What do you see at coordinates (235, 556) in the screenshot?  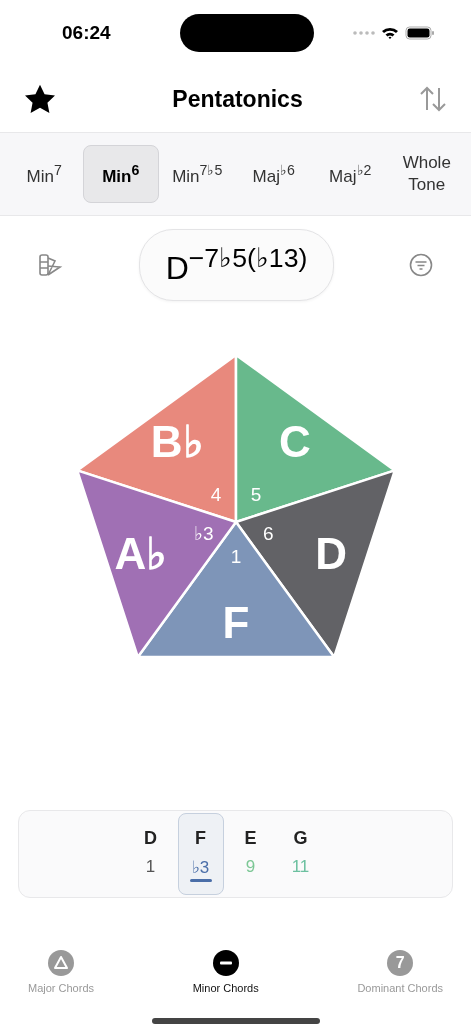 I see `slice-degree: 1` at bounding box center [235, 556].